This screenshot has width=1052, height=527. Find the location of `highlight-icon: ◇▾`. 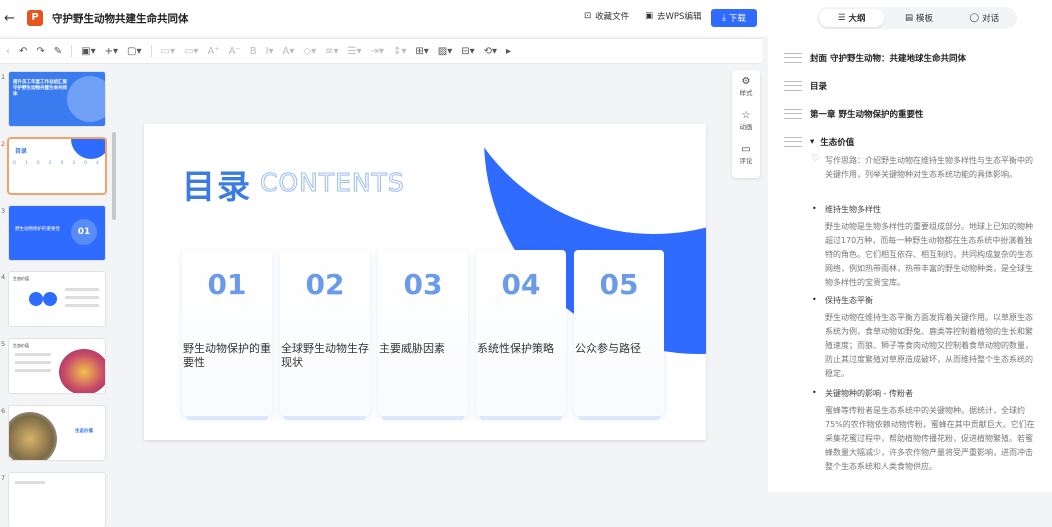

highlight-icon: ◇▾ is located at coordinates (309, 51).